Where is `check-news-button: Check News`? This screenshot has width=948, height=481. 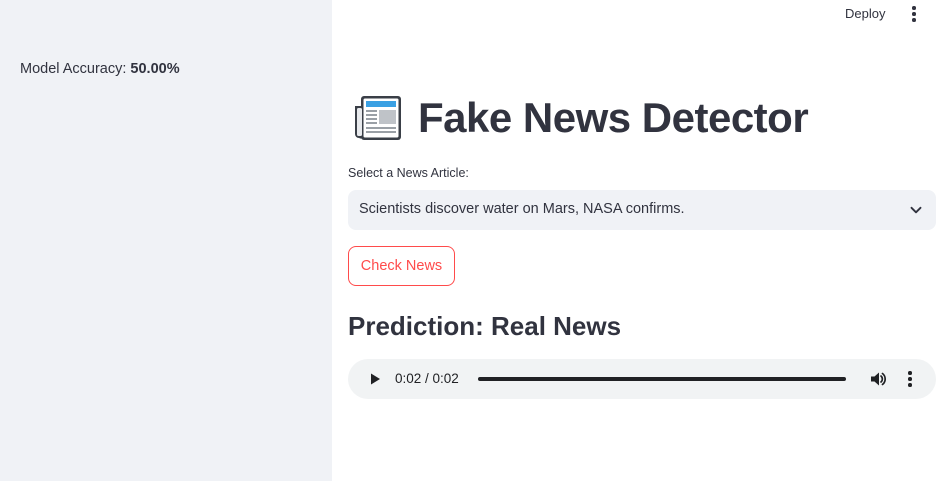 check-news-button: Check News is located at coordinates (401, 266).